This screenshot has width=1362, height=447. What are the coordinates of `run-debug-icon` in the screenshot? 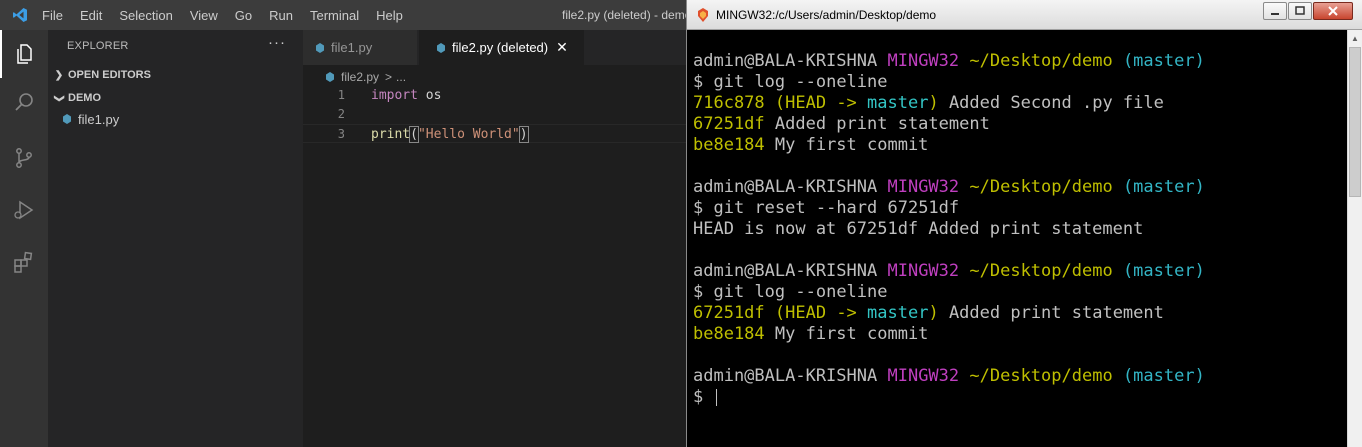 It's located at (24, 210).